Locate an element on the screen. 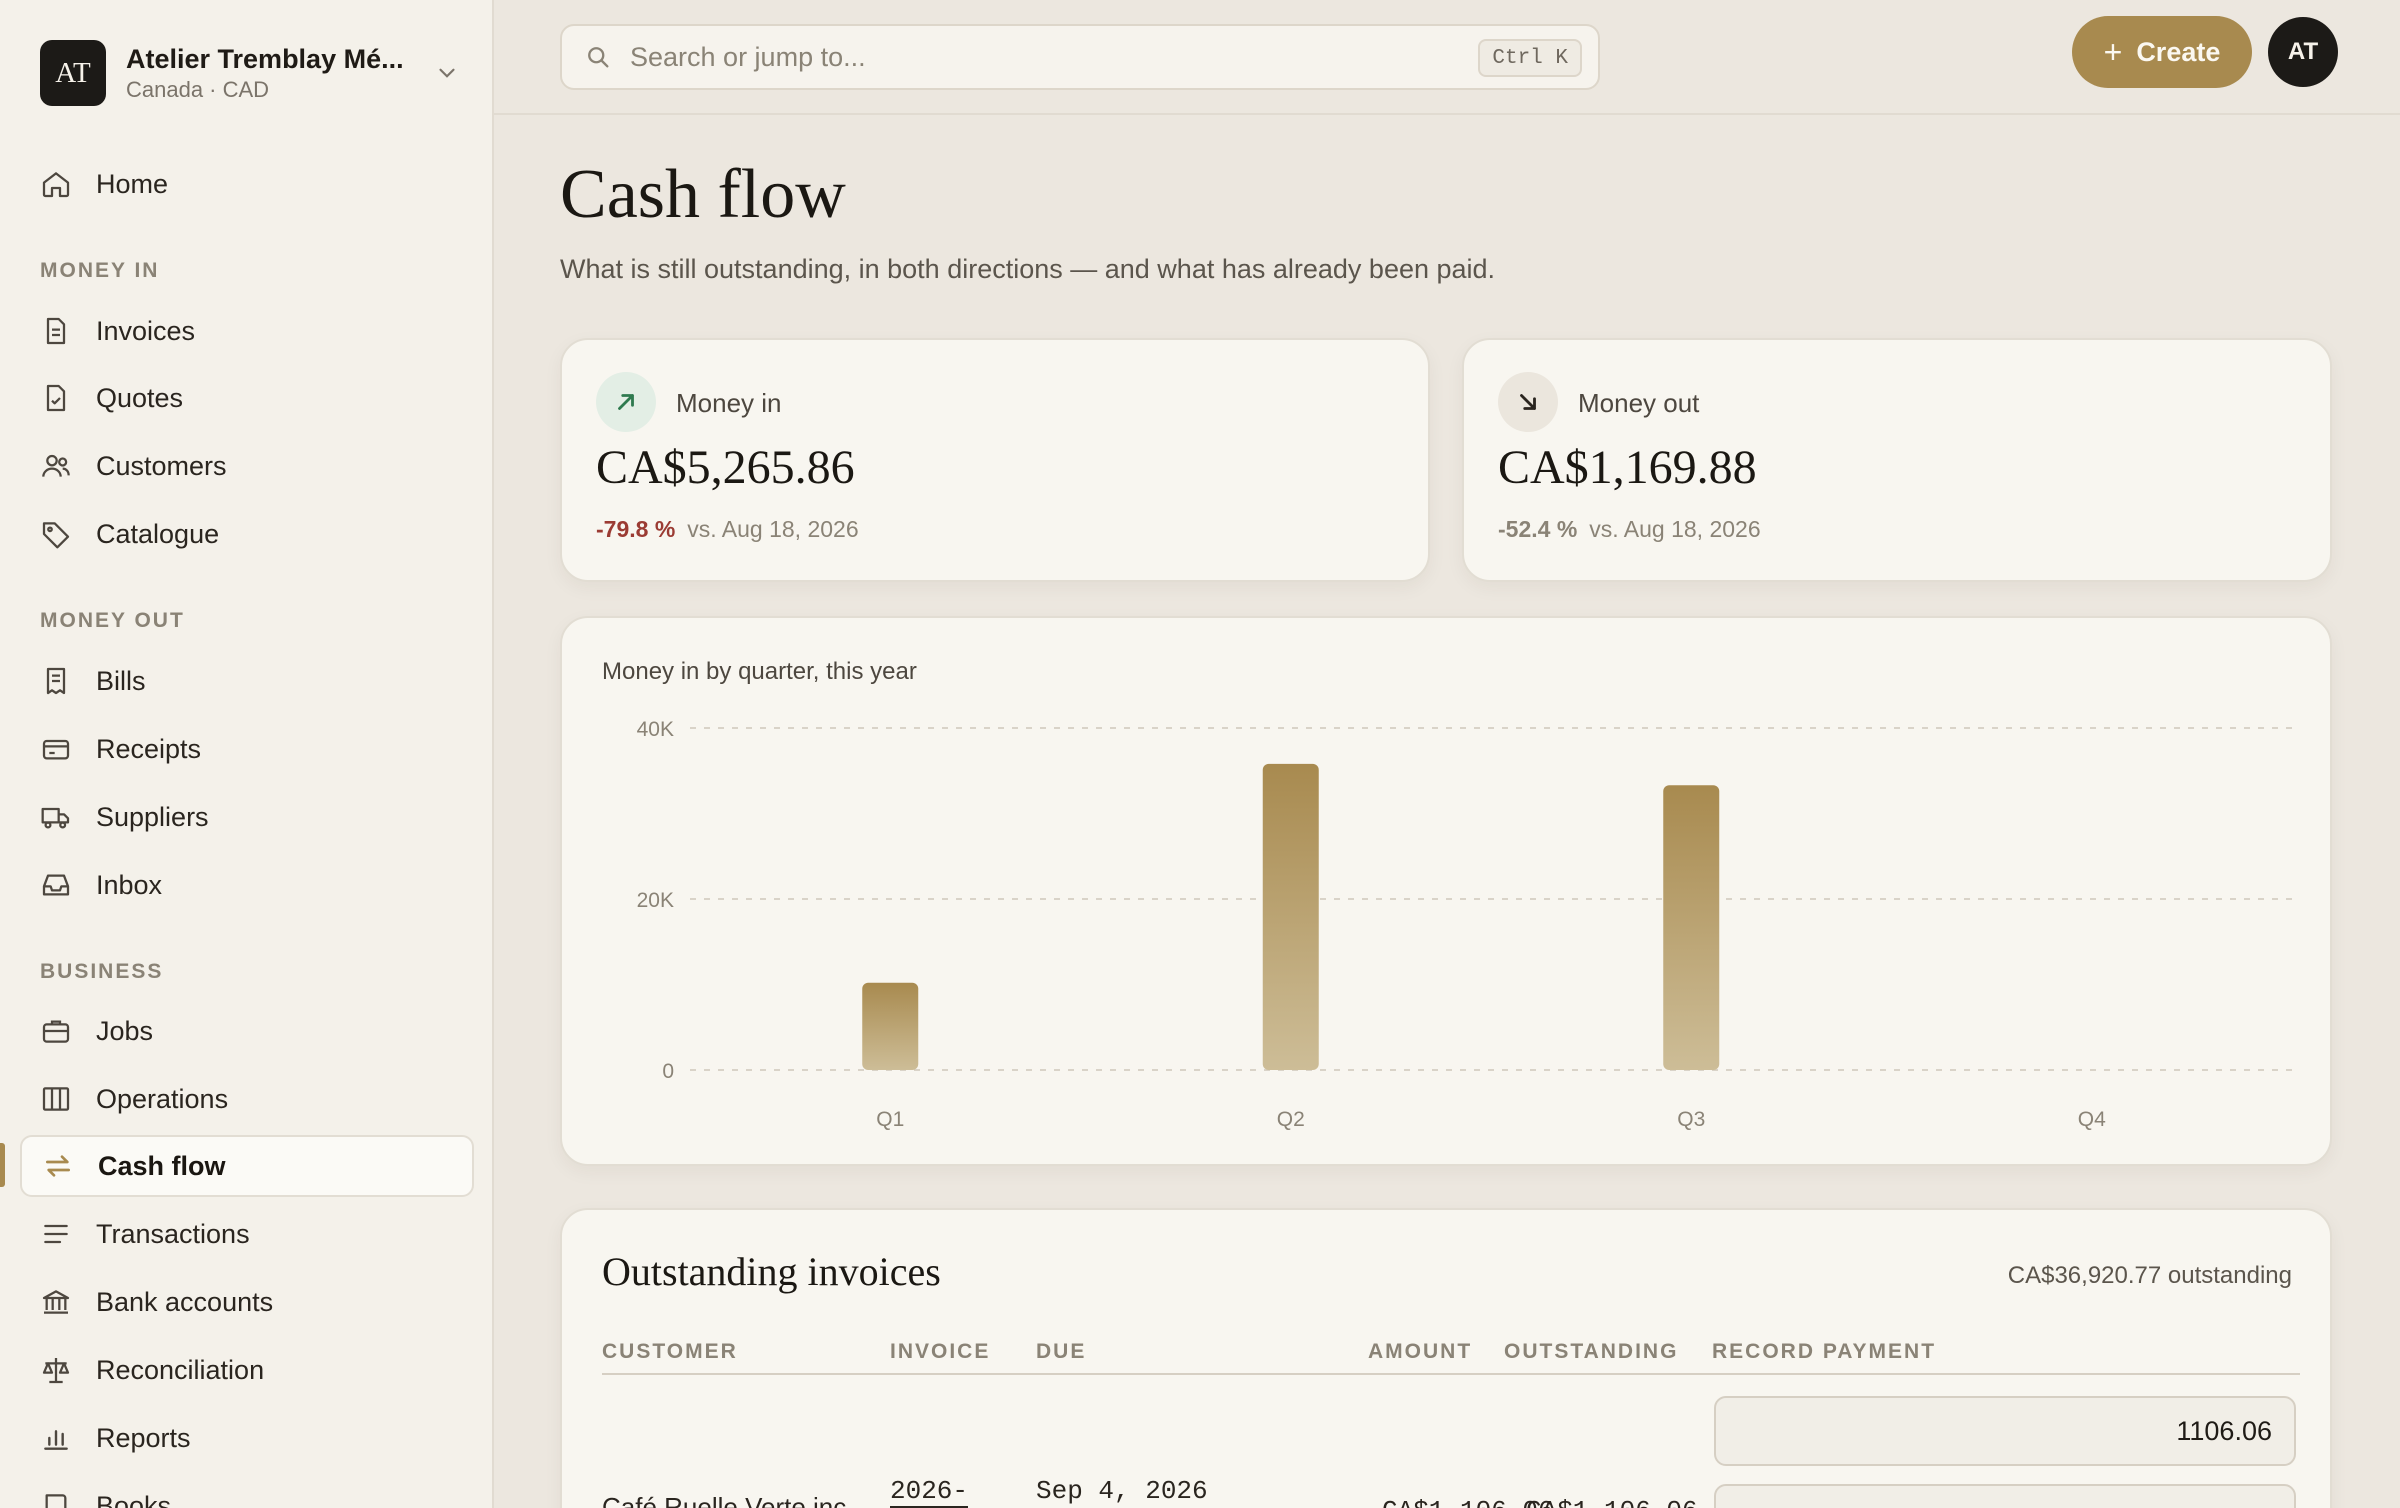 The height and width of the screenshot is (1508, 2400). sidebar-item-books: Books is located at coordinates (247, 1491).